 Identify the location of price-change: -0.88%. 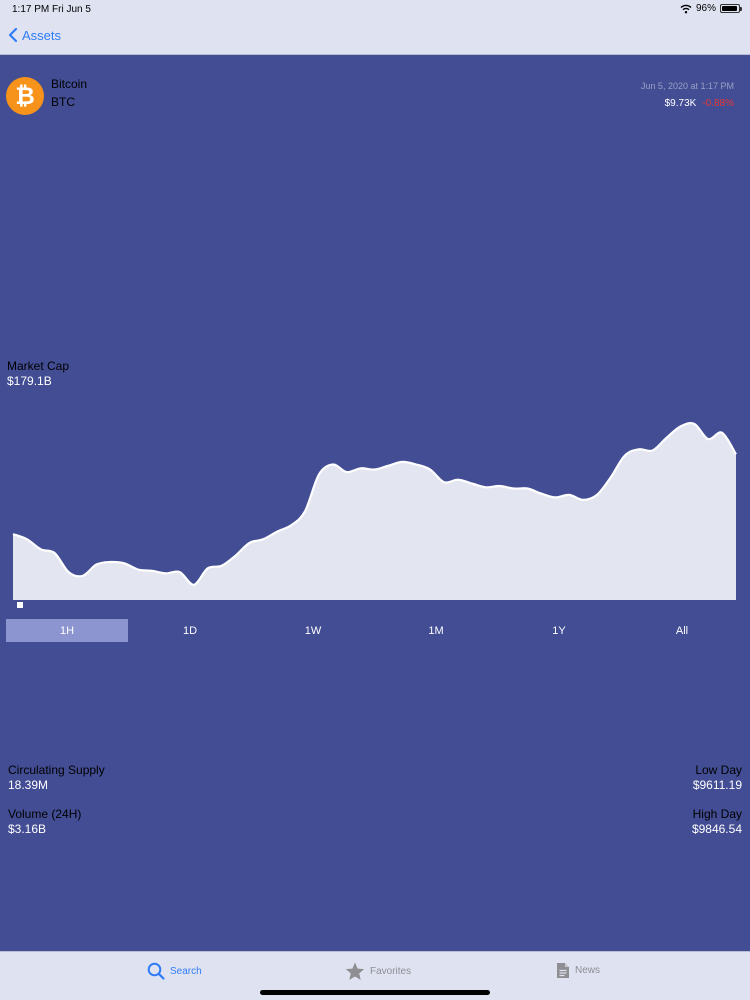
(718, 103).